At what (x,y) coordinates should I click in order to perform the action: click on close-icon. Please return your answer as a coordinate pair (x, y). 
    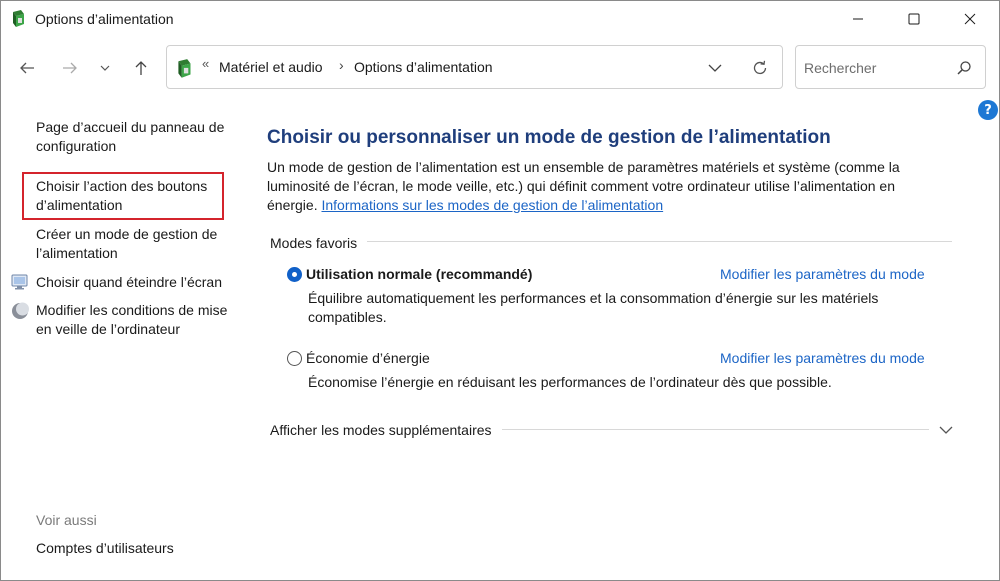
    Looking at the image, I should click on (970, 19).